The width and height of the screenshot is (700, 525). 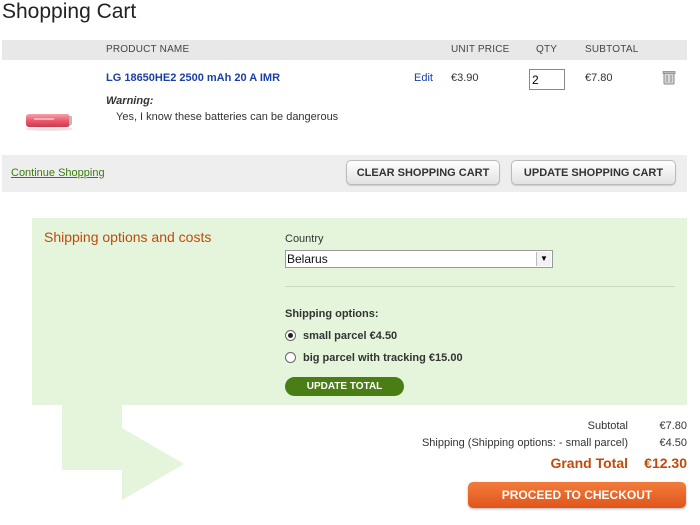 What do you see at coordinates (130, 101) in the screenshot?
I see `warning-label: Warning:` at bounding box center [130, 101].